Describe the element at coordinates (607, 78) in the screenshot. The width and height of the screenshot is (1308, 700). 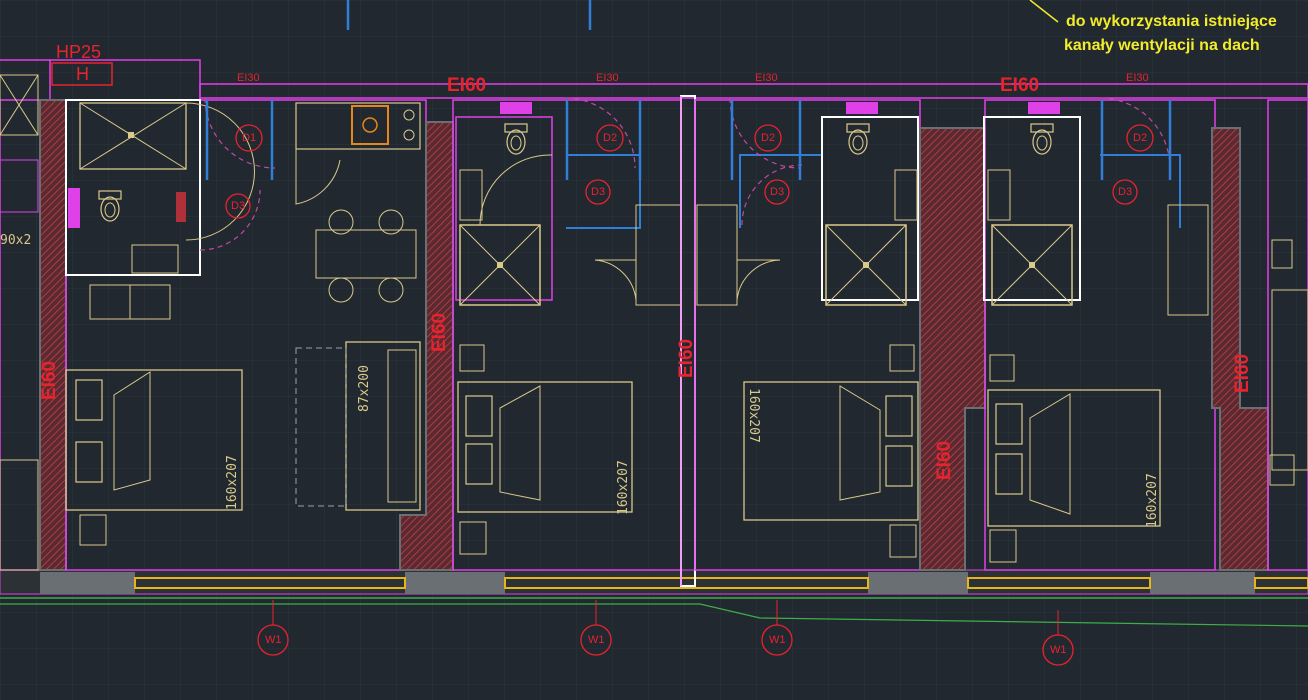
I see `fire-rating-door-2: EI30` at that location.